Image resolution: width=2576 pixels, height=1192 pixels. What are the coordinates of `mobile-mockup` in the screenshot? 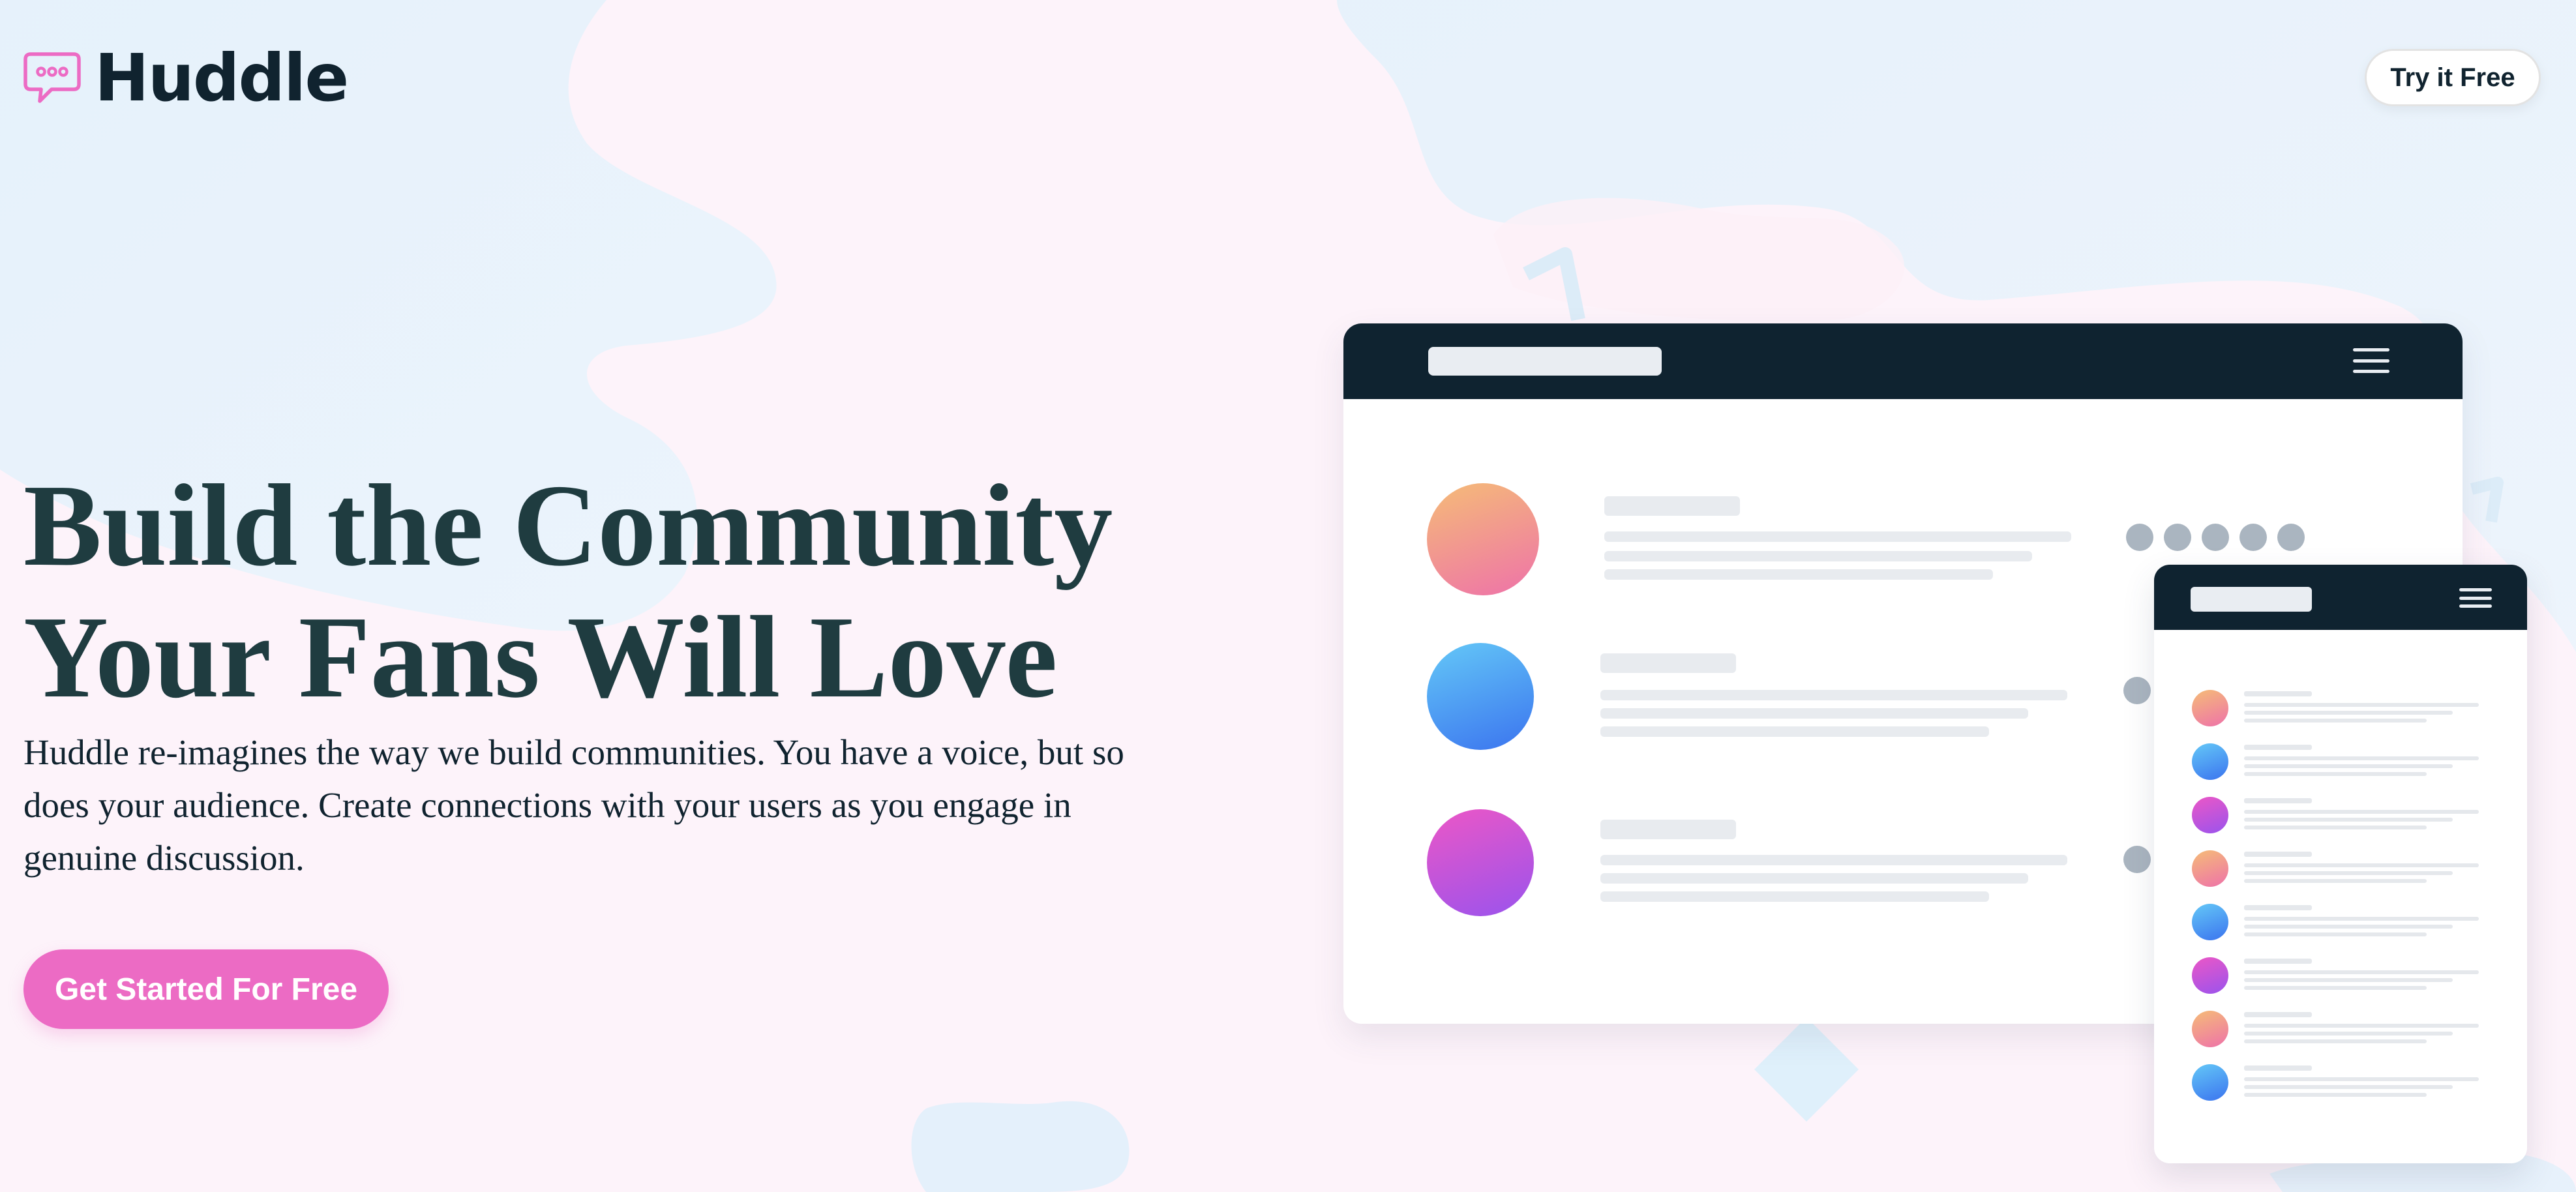 It's located at (2340, 864).